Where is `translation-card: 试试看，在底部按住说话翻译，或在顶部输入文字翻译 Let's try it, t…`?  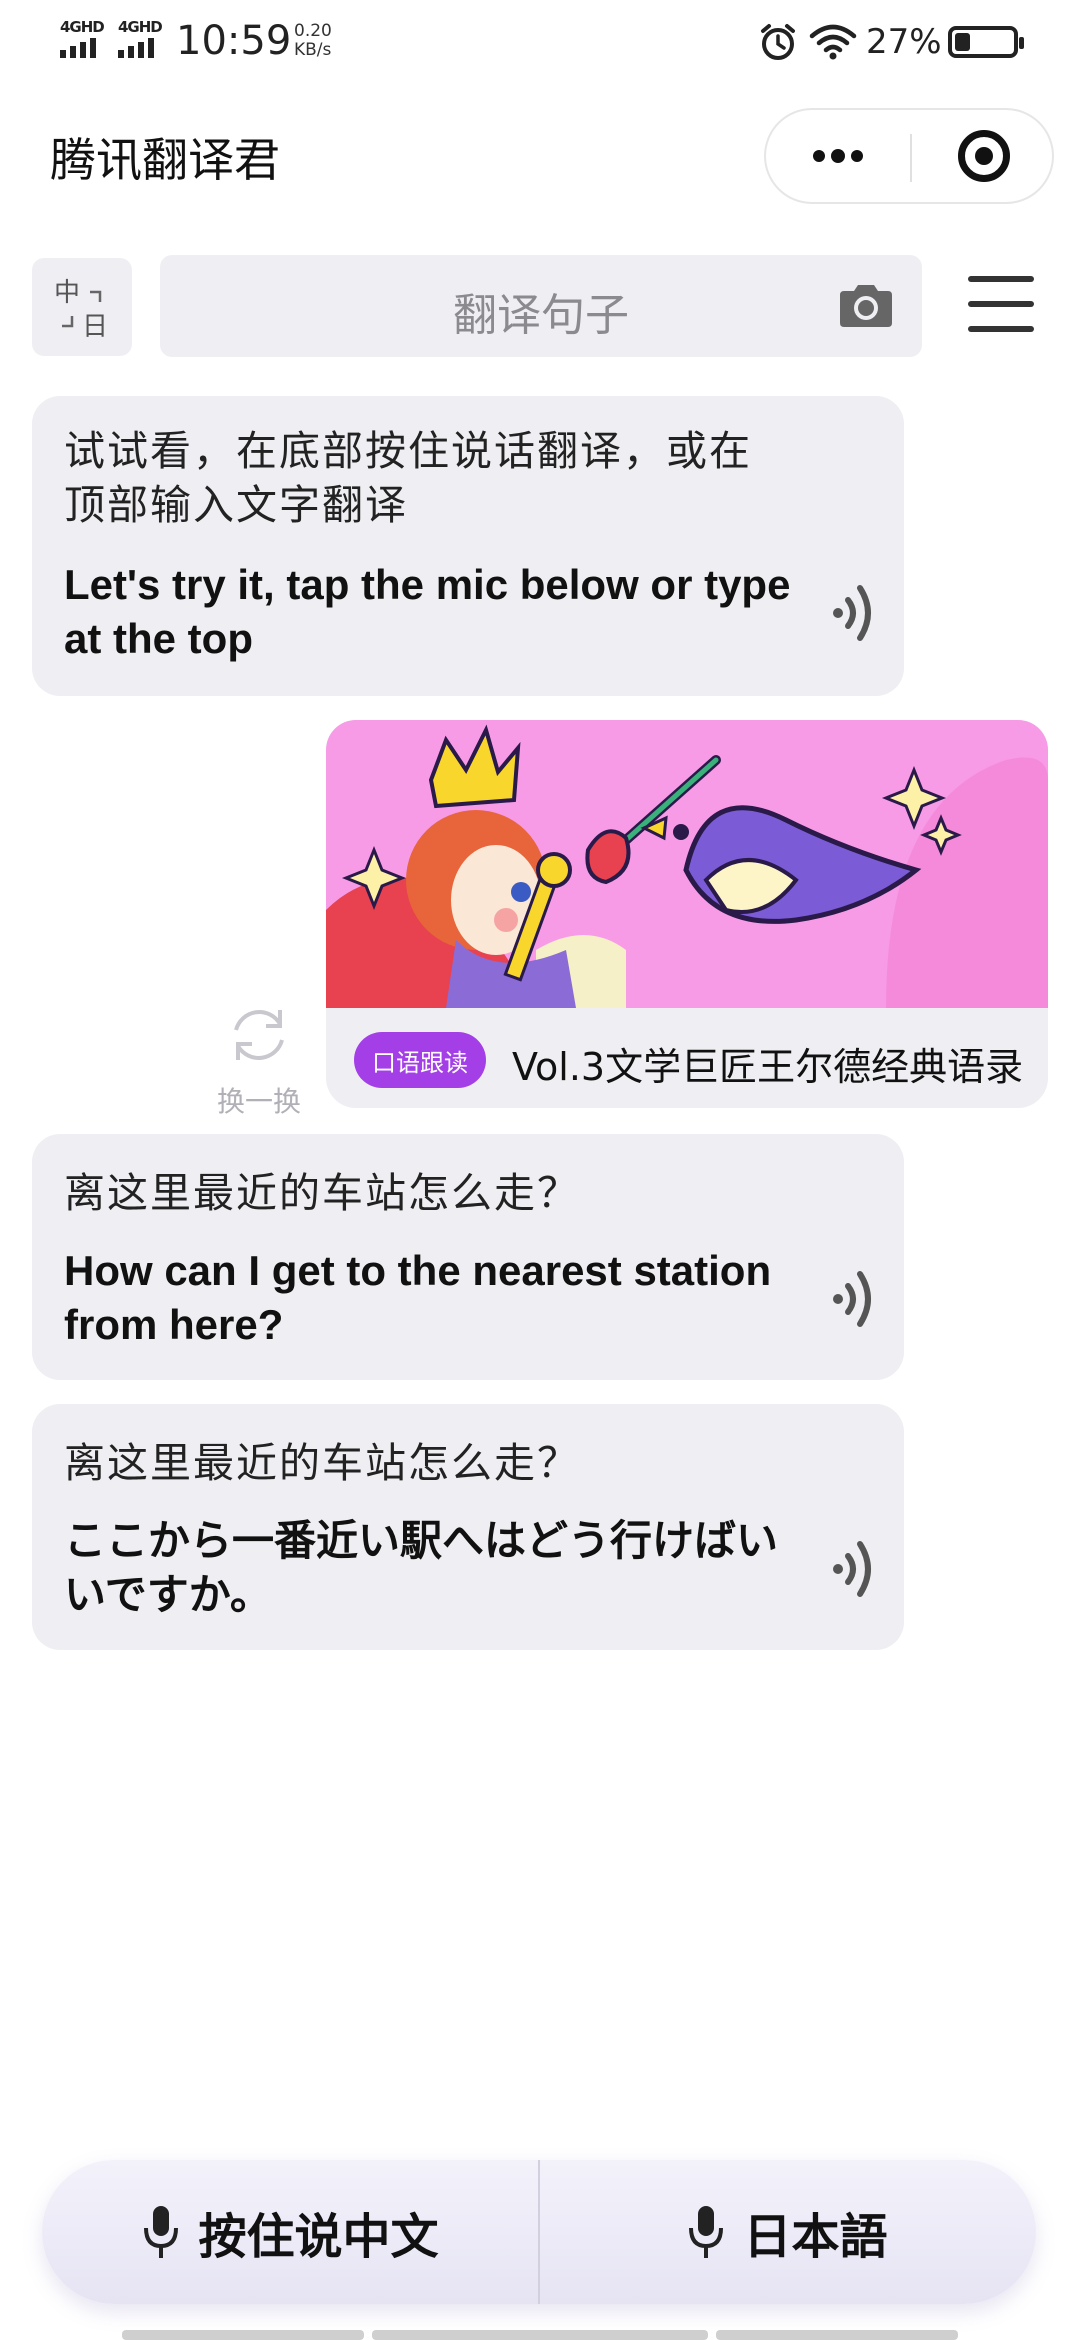
translation-card: 试试看，在底部按住说话翻译，或在顶部输入文字翻译 Let's try it, t… is located at coordinates (468, 546).